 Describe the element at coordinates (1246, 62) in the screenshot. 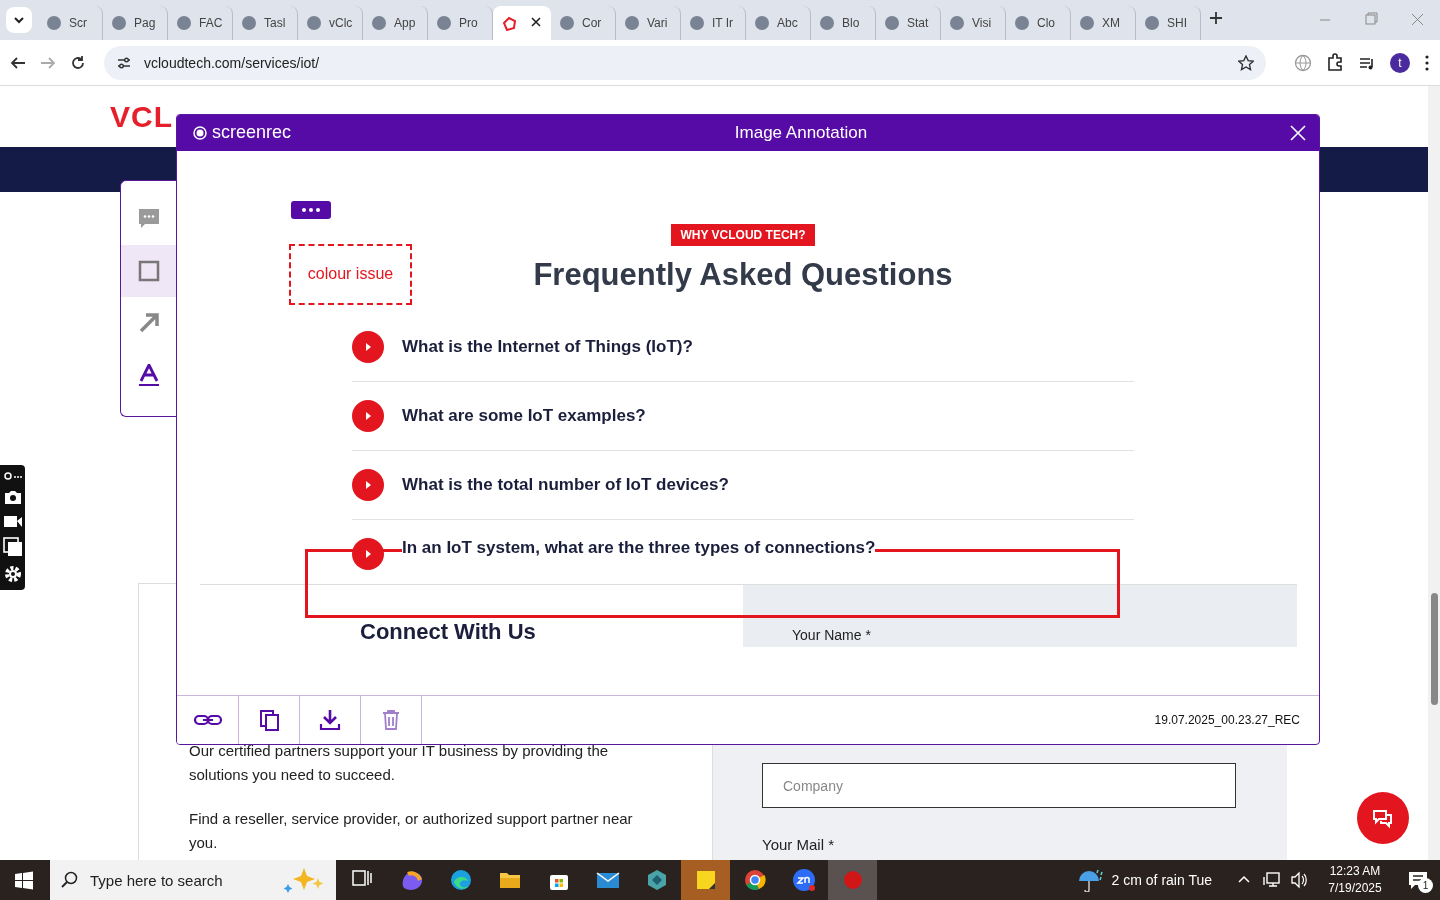

I see `bookmark-star-icon` at that location.